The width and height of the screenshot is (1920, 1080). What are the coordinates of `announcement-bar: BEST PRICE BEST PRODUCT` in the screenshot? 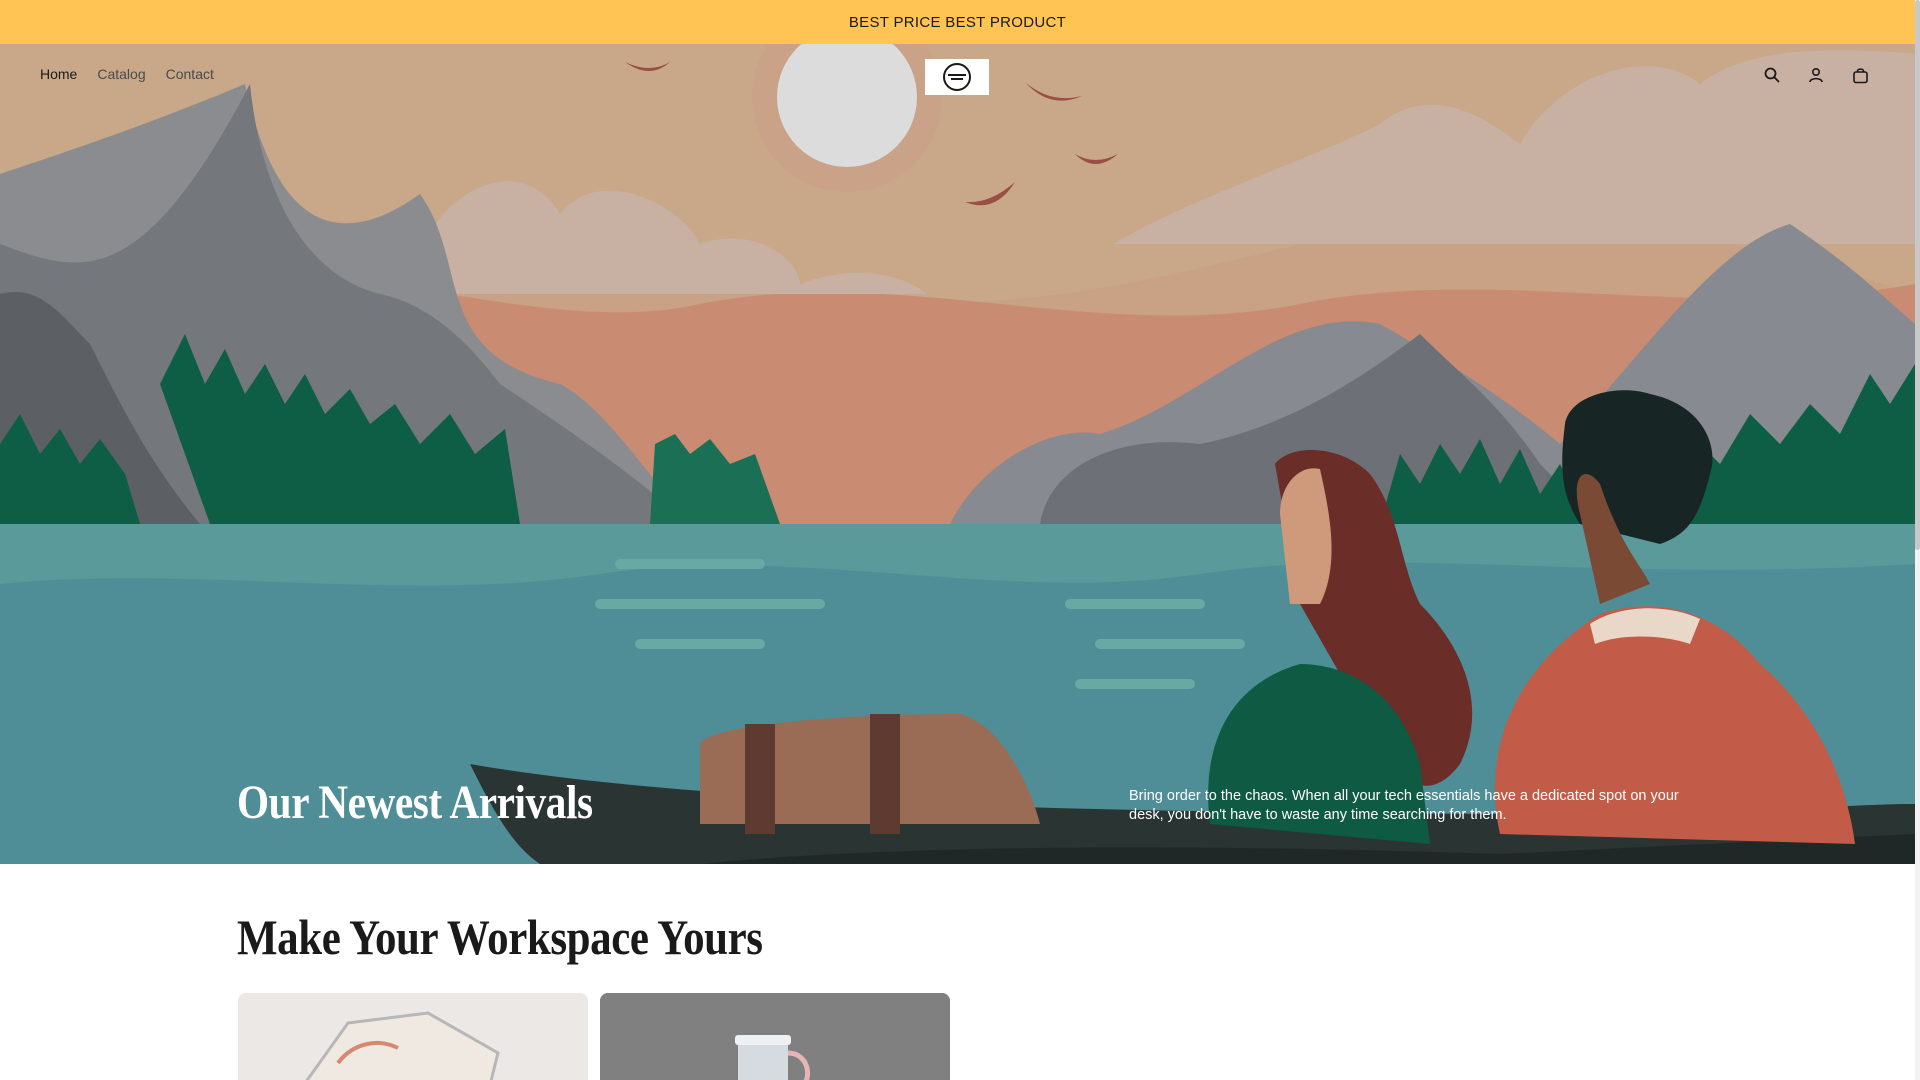 It's located at (957, 22).